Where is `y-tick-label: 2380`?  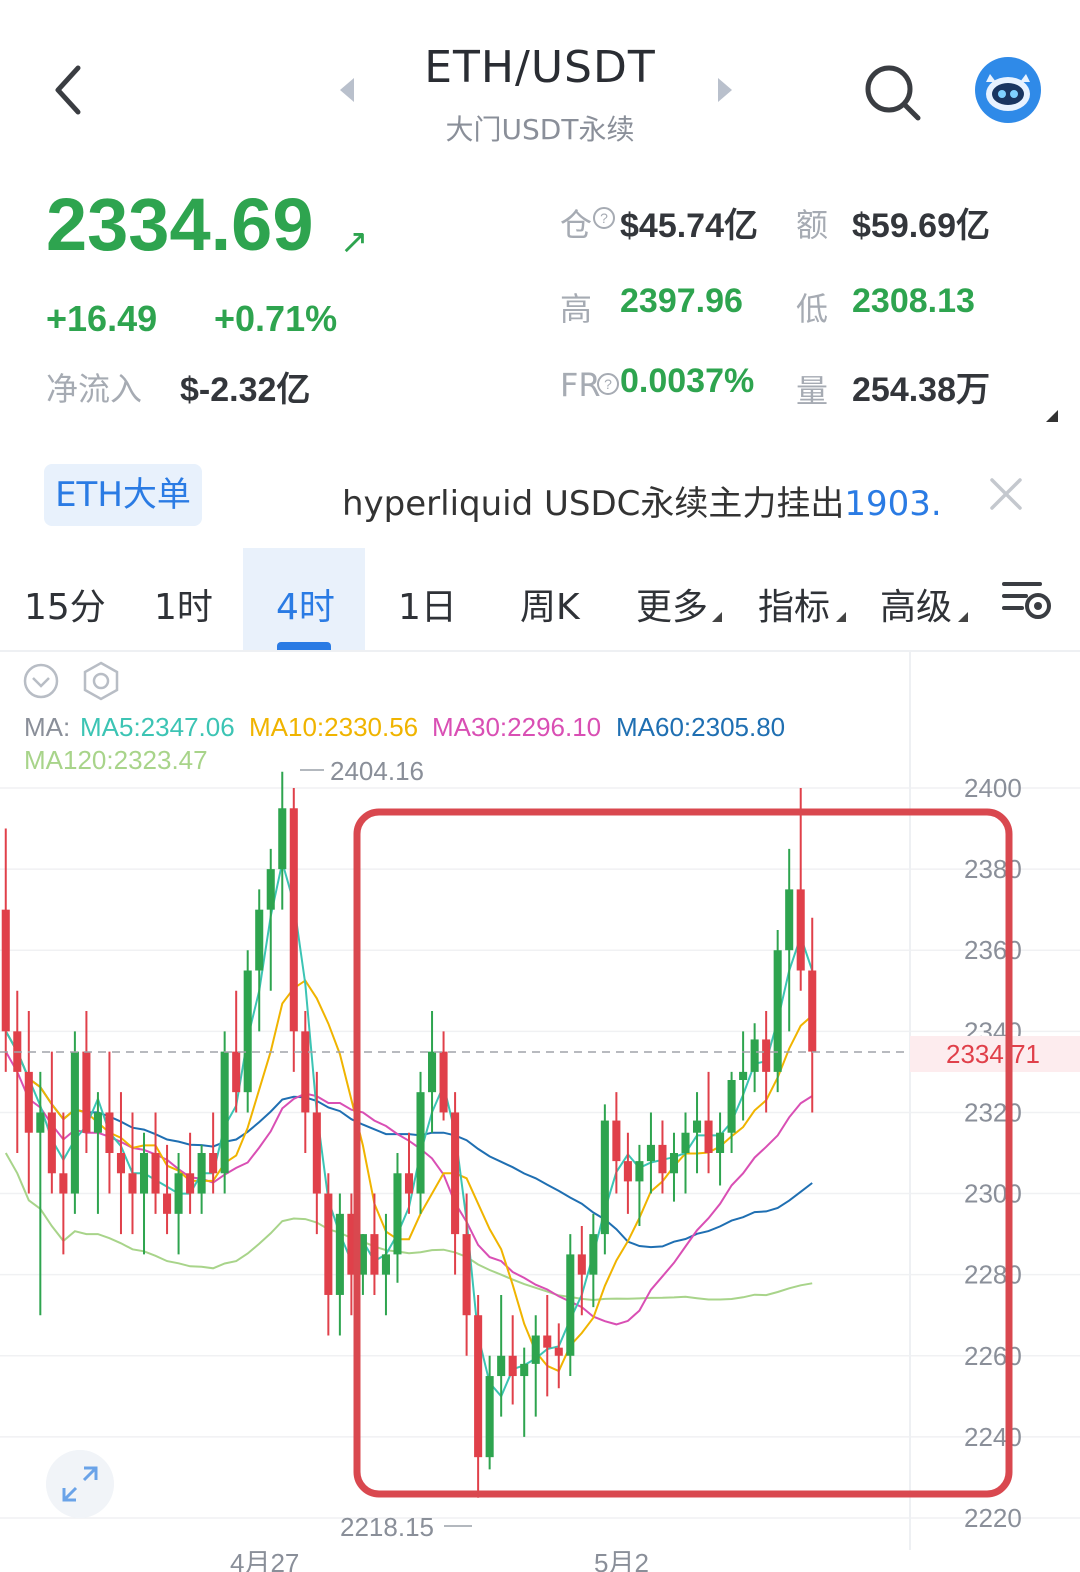 y-tick-label: 2380 is located at coordinates (993, 869).